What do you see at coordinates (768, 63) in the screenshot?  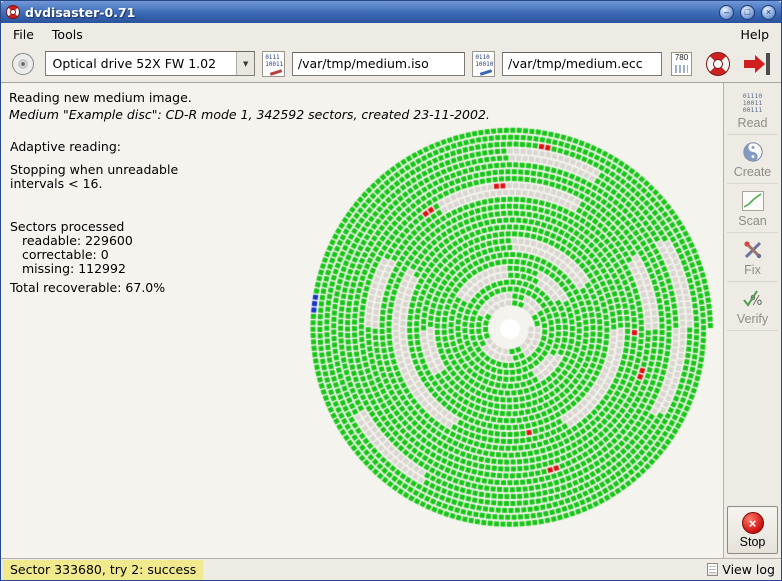 I see `quit-door-icon` at bounding box center [768, 63].